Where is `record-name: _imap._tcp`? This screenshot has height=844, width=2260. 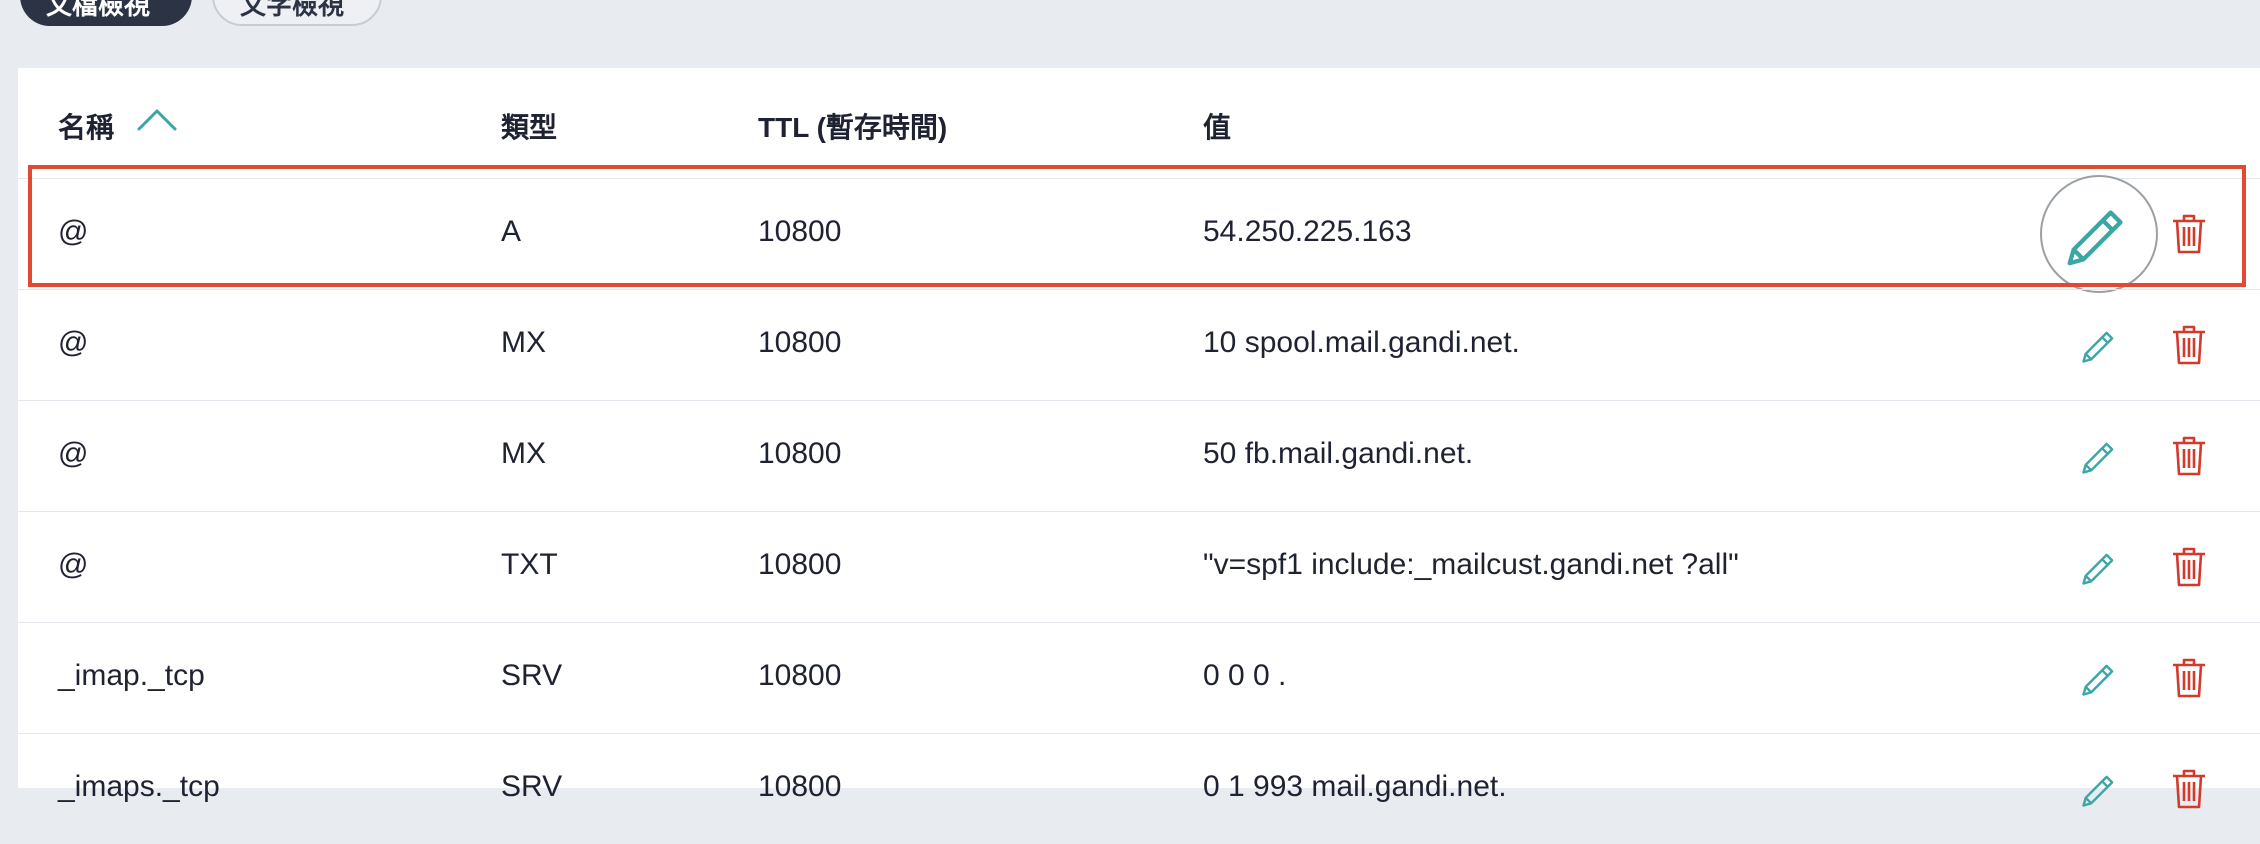 record-name: _imap._tcp is located at coordinates (131, 675).